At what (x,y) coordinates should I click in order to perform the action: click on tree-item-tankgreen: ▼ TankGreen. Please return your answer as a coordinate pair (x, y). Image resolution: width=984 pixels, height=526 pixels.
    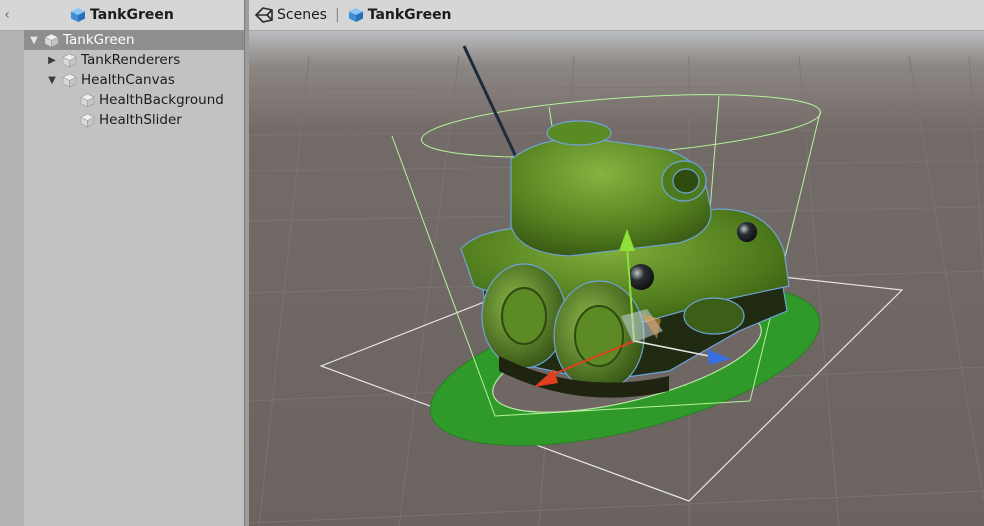
    Looking at the image, I should click on (135, 40).